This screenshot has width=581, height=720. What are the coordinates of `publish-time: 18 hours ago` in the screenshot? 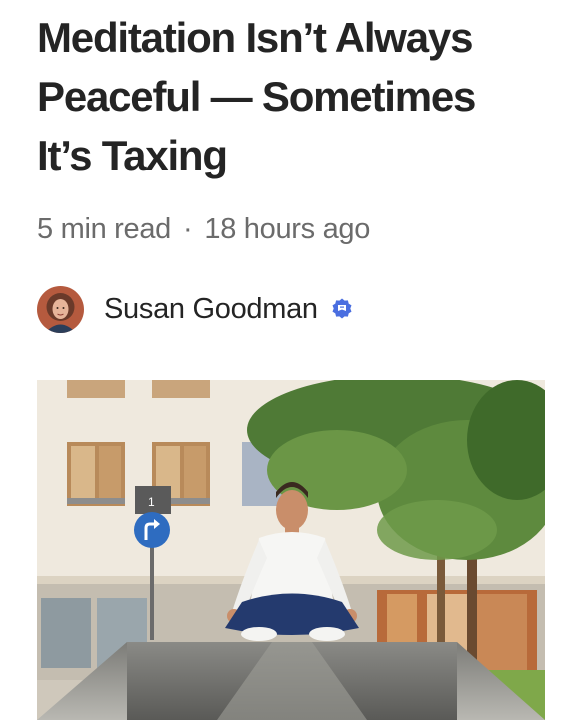 It's located at (287, 229).